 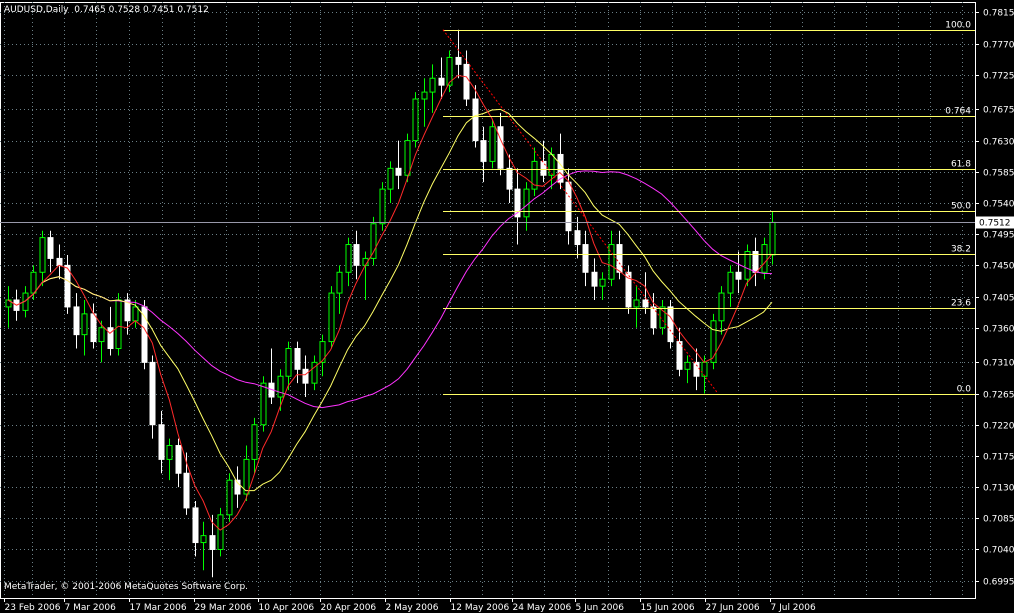 What do you see at coordinates (349, 608) in the screenshot?
I see `x-tick-label: 20 Apr 2006` at bounding box center [349, 608].